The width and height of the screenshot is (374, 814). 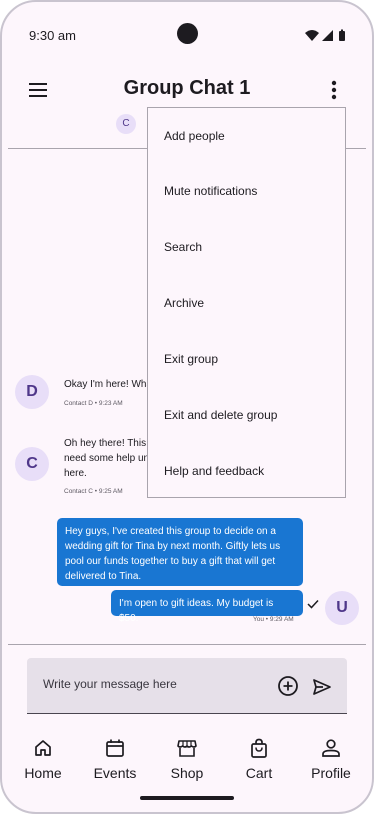 I want to click on wifi-icon, so click(x=312, y=35).